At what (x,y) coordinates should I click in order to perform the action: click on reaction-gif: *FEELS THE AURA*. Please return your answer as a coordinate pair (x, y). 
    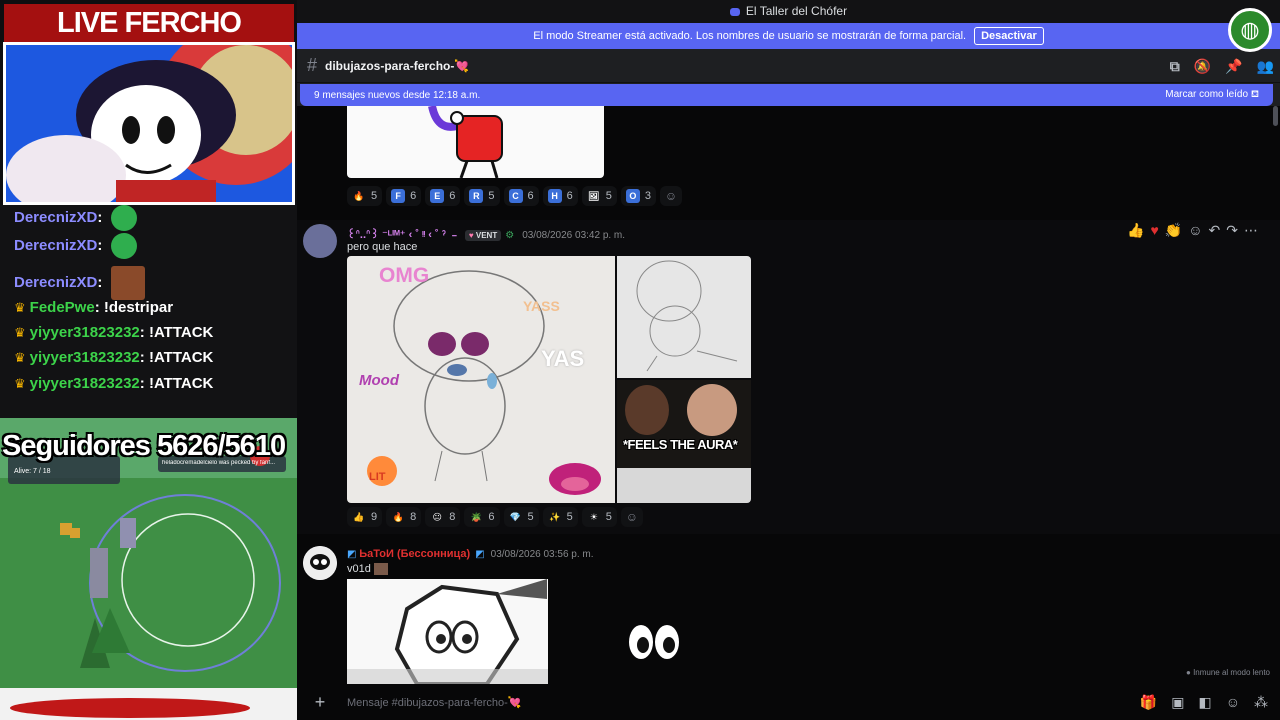
    Looking at the image, I should click on (684, 441).